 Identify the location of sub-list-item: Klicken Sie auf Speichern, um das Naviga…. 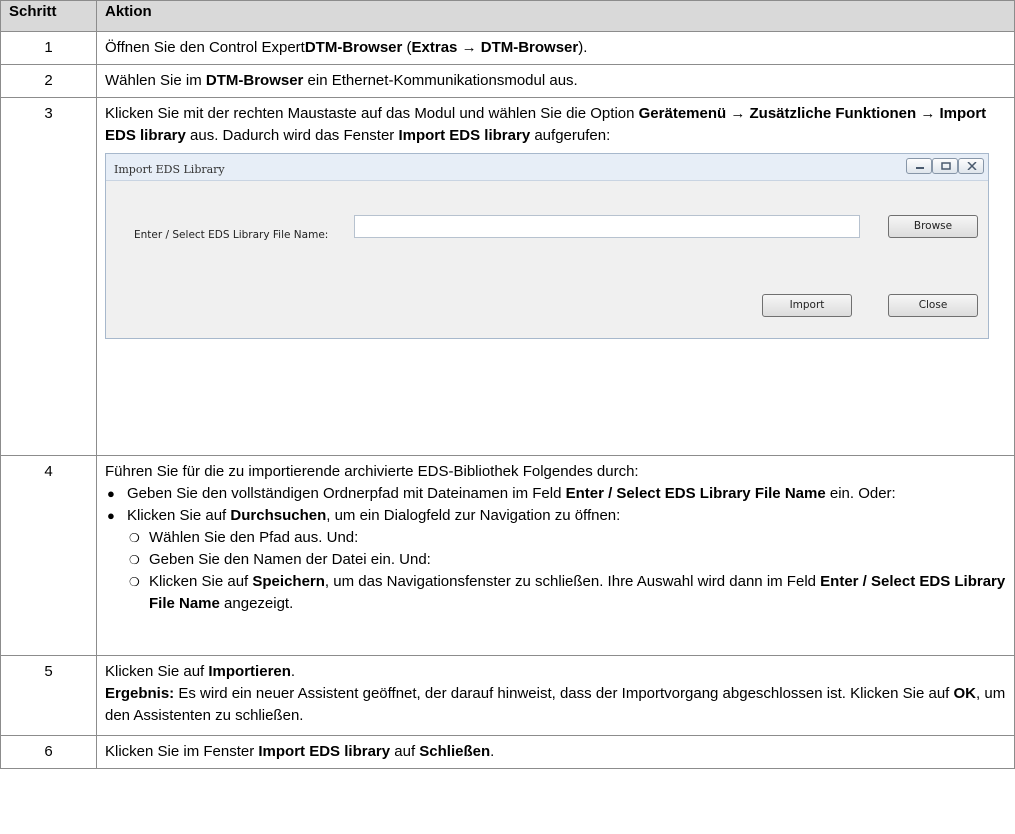
(566, 593).